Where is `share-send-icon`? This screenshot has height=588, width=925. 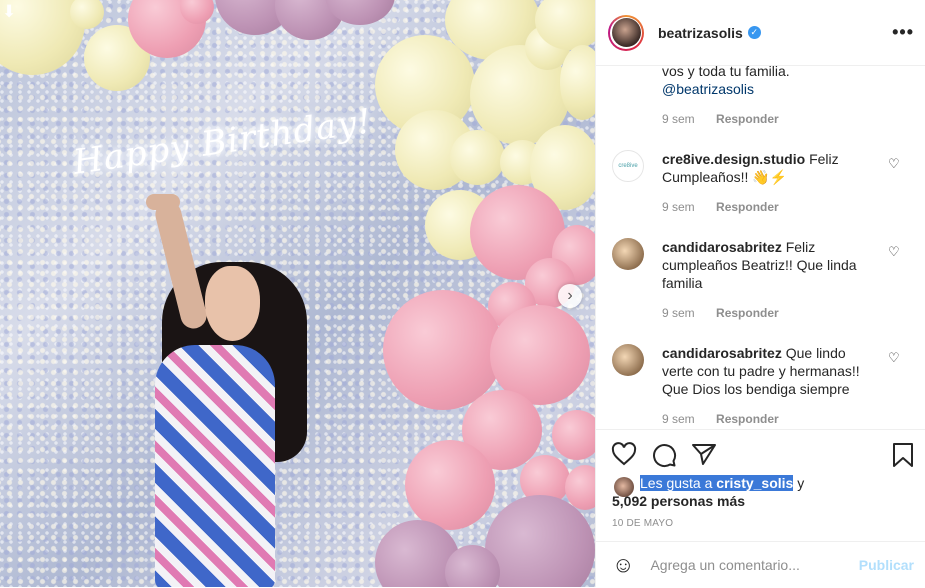
share-send-icon is located at coordinates (704, 454).